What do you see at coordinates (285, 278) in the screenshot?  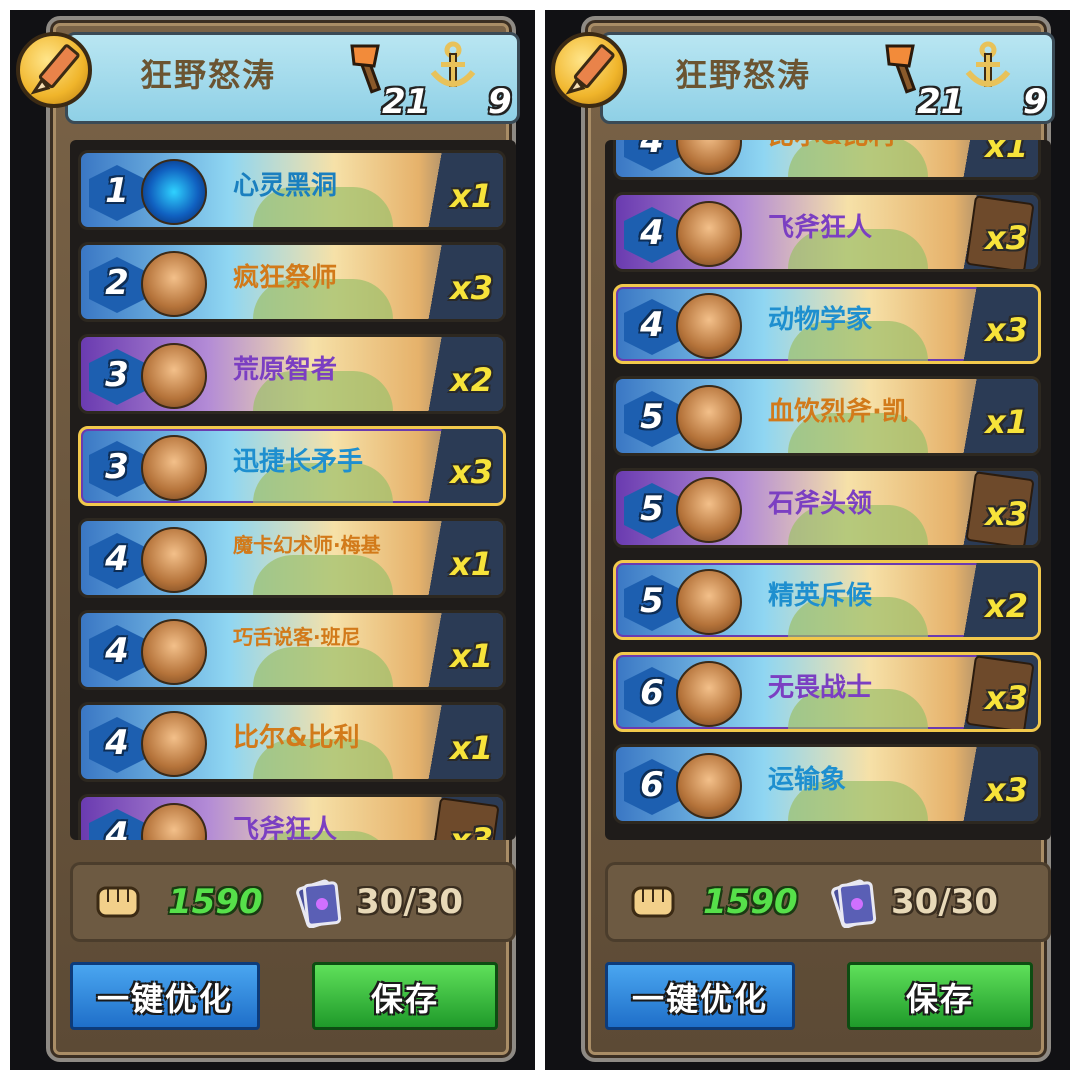 I see `card-name: 疯狂祭师` at bounding box center [285, 278].